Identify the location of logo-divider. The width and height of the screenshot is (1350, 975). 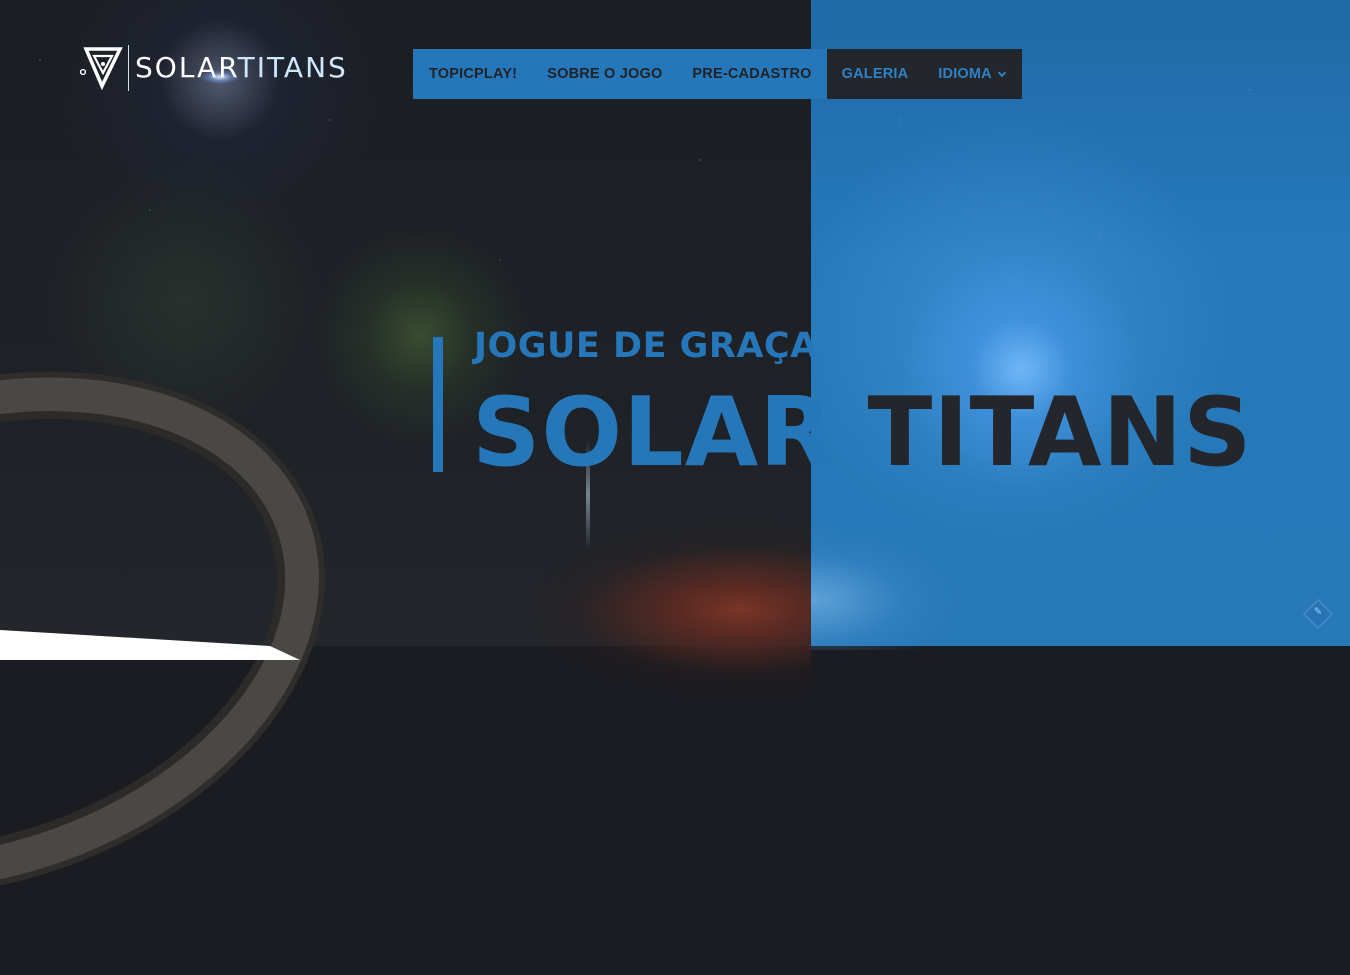
(128, 68).